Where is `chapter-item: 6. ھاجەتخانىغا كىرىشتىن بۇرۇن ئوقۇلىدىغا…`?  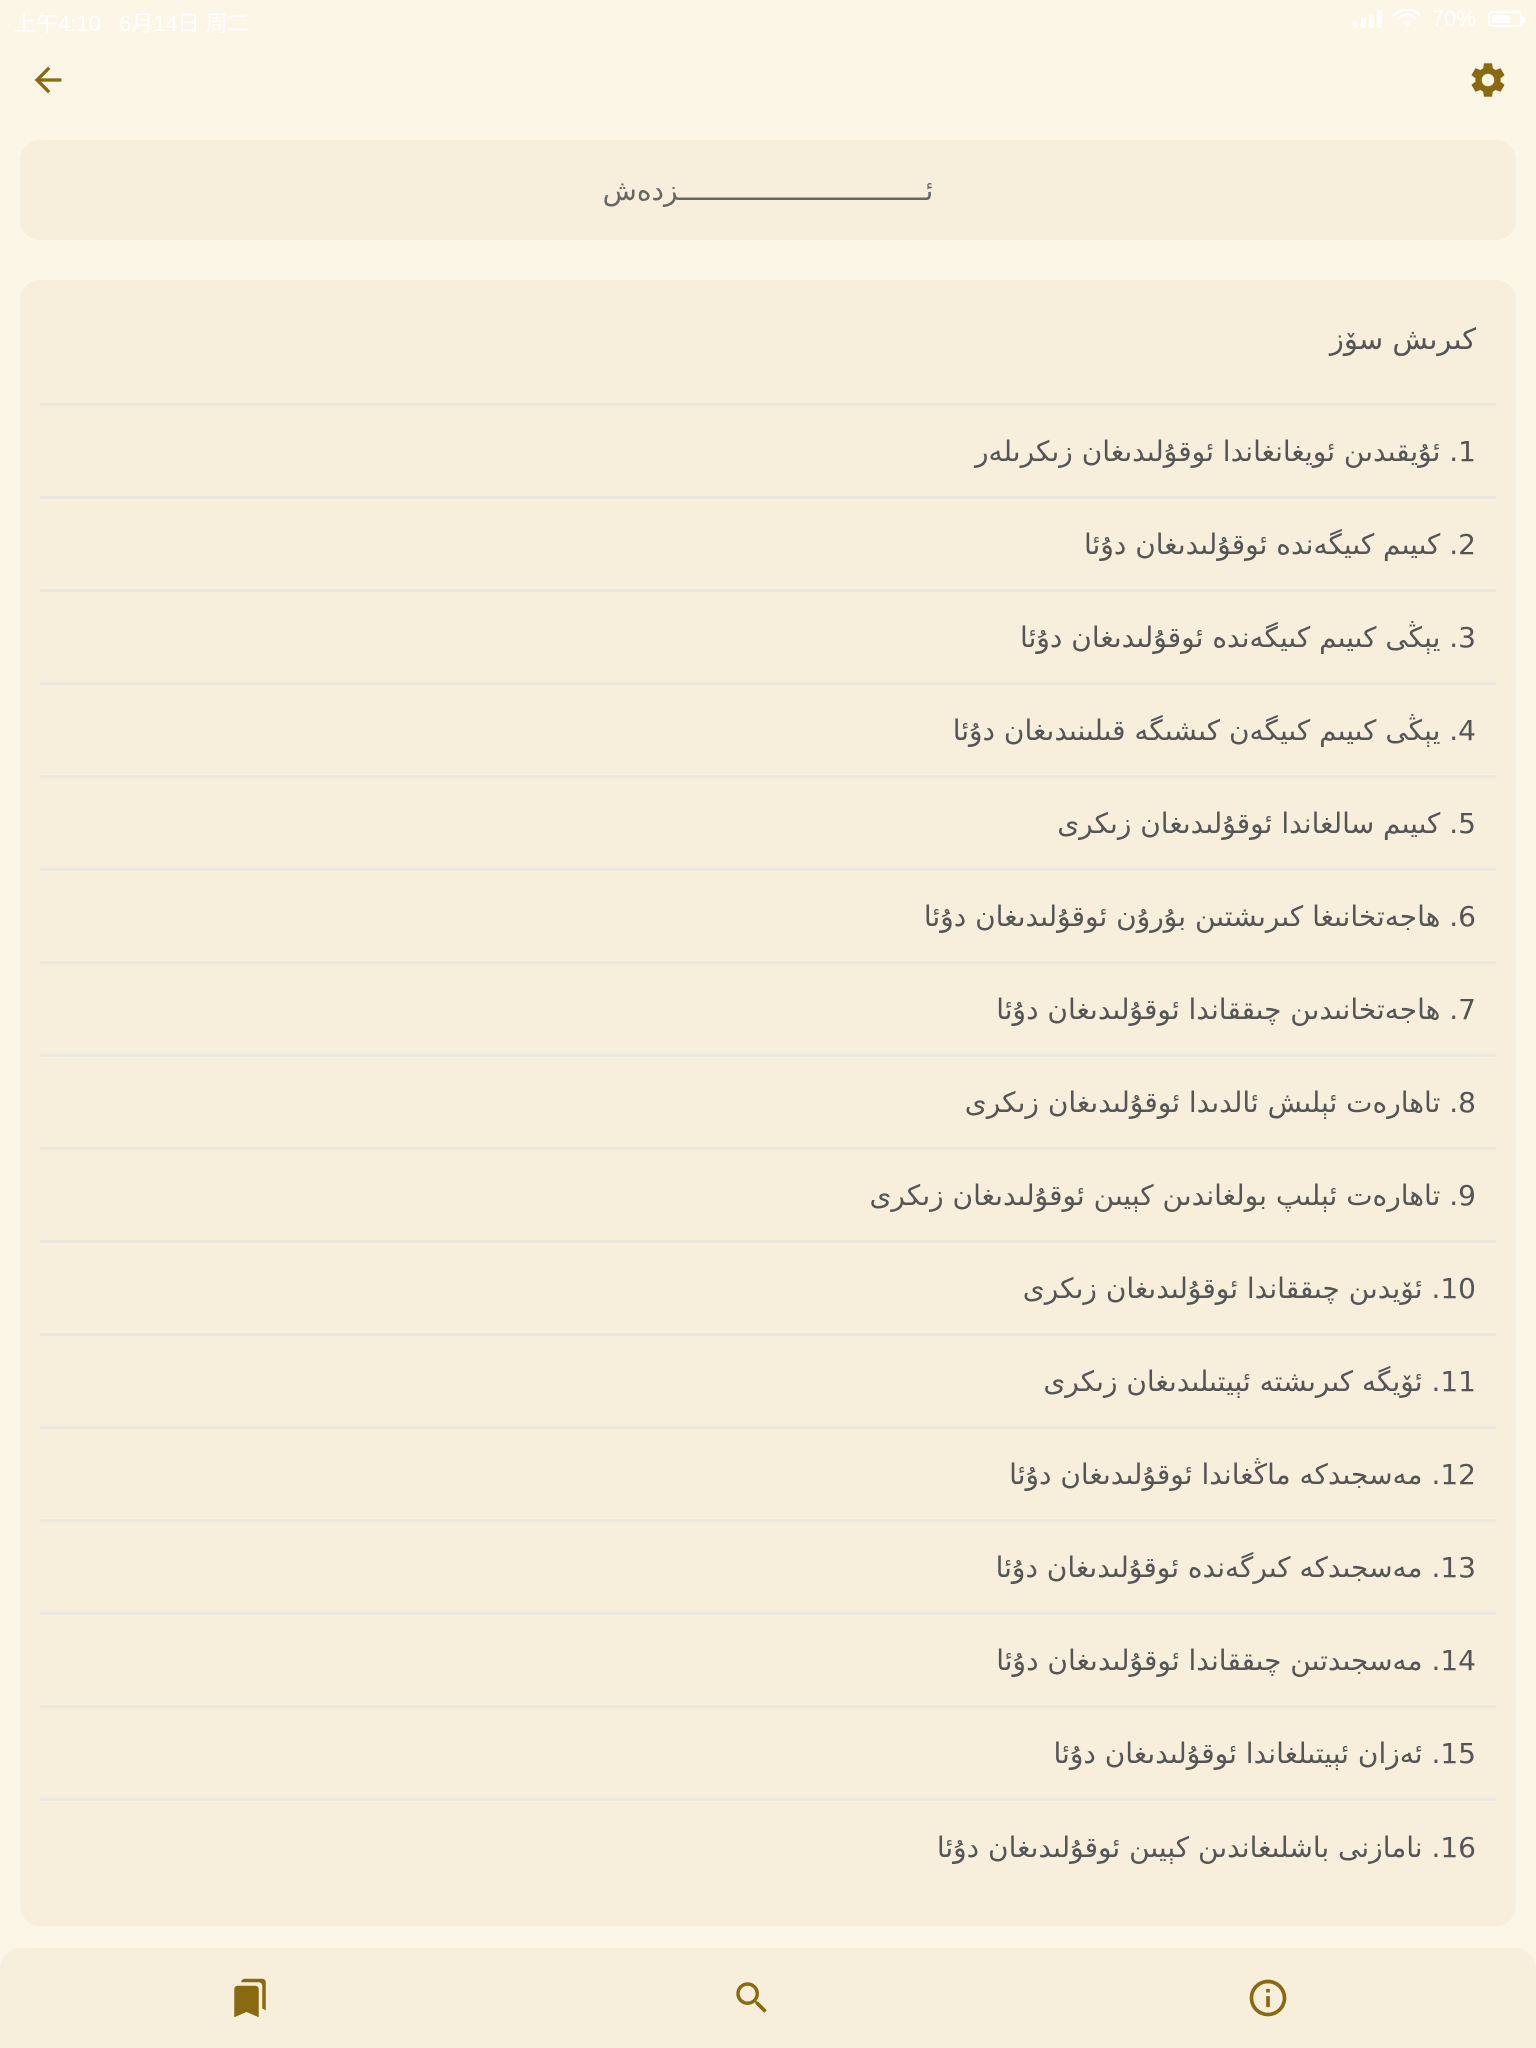 chapter-item: 6. ھاجەتخانىغا كىرىشتىن بۇرۇن ئوقۇلىدىغا… is located at coordinates (768, 917).